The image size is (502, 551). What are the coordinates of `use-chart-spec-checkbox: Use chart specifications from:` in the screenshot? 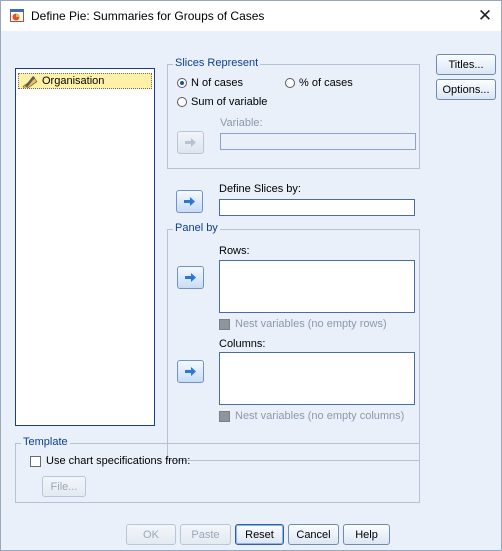 It's located at (110, 461).